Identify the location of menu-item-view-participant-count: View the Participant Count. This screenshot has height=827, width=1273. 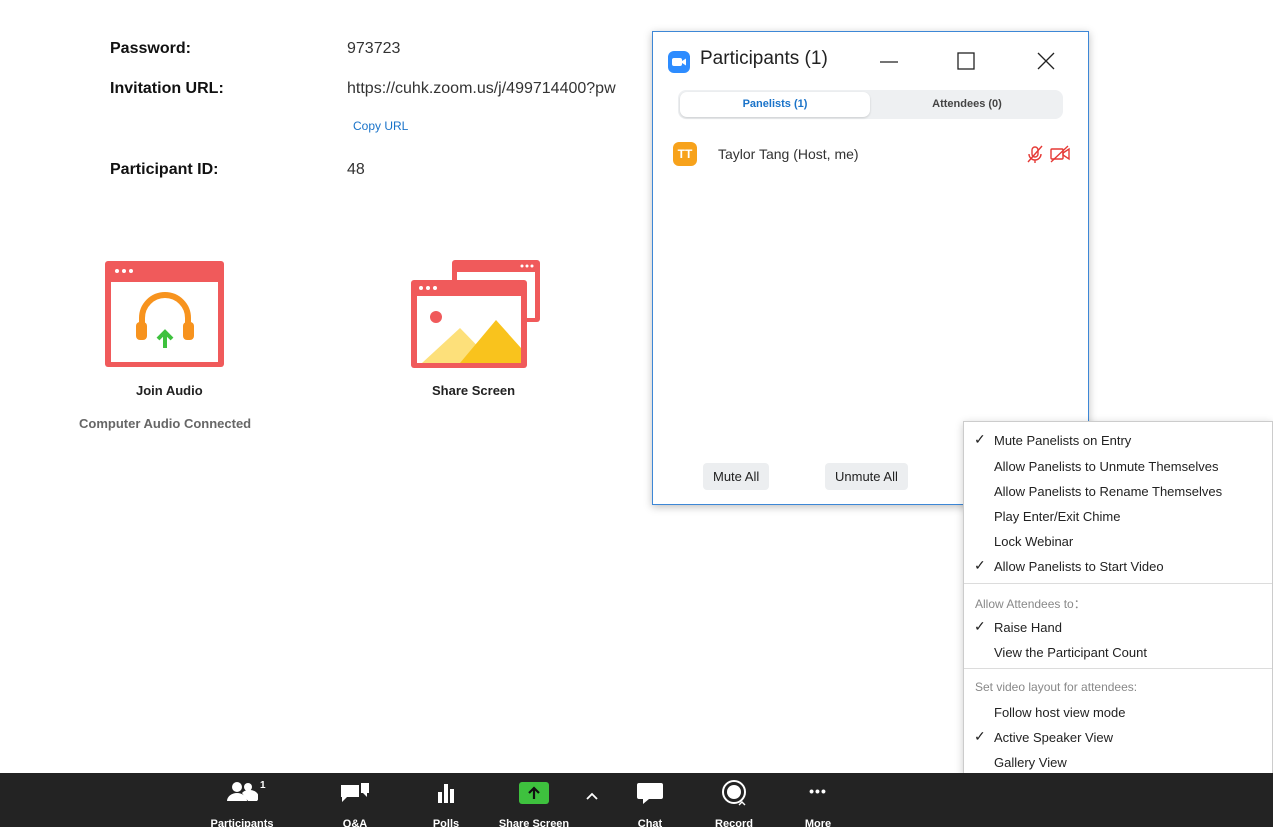
(1070, 652).